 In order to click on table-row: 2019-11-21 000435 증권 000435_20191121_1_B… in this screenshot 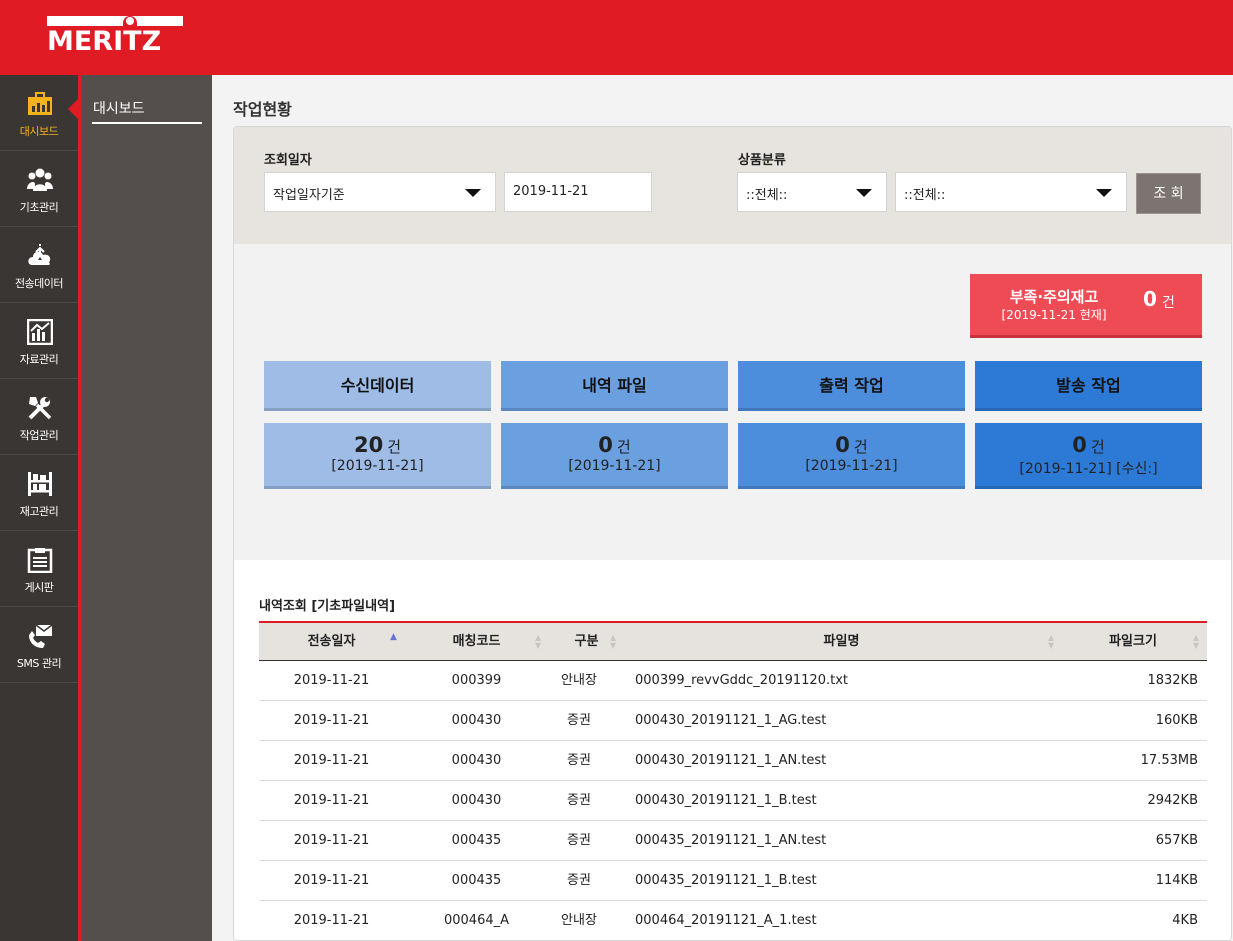, I will do `click(733, 881)`.